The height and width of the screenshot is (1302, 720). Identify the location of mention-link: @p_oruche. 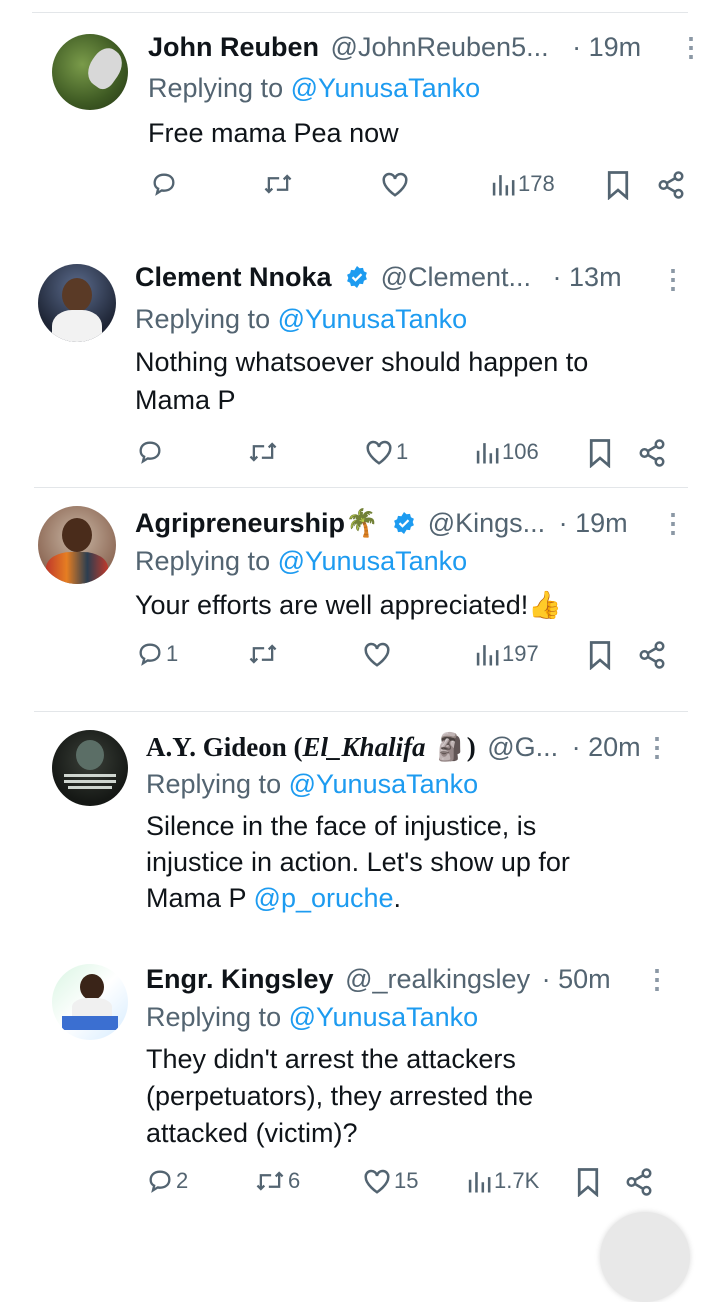
(324, 898).